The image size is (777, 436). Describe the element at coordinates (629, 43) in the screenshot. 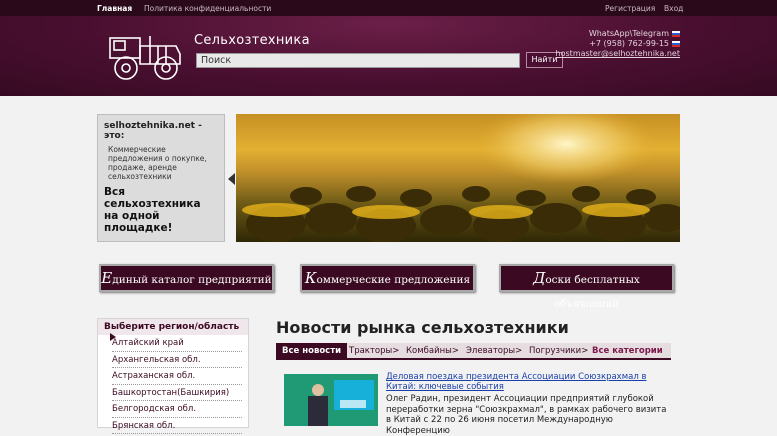

I see `phone-number: +7 (958) 762-99-15` at that location.